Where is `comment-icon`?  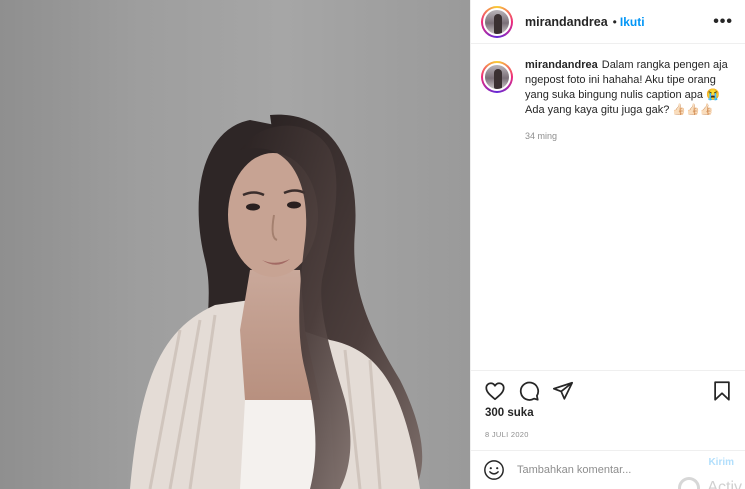
comment-icon is located at coordinates (529, 391).